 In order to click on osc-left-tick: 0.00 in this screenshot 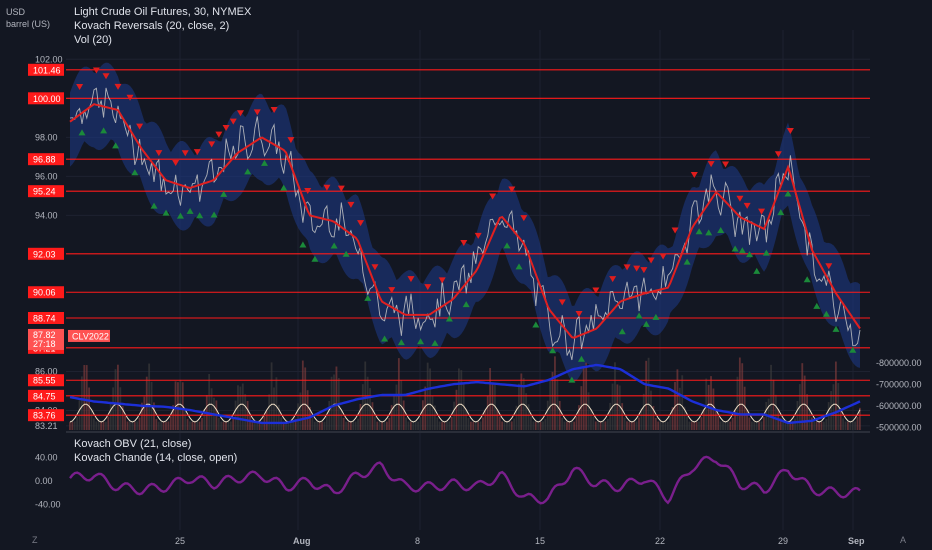, I will do `click(44, 481)`.